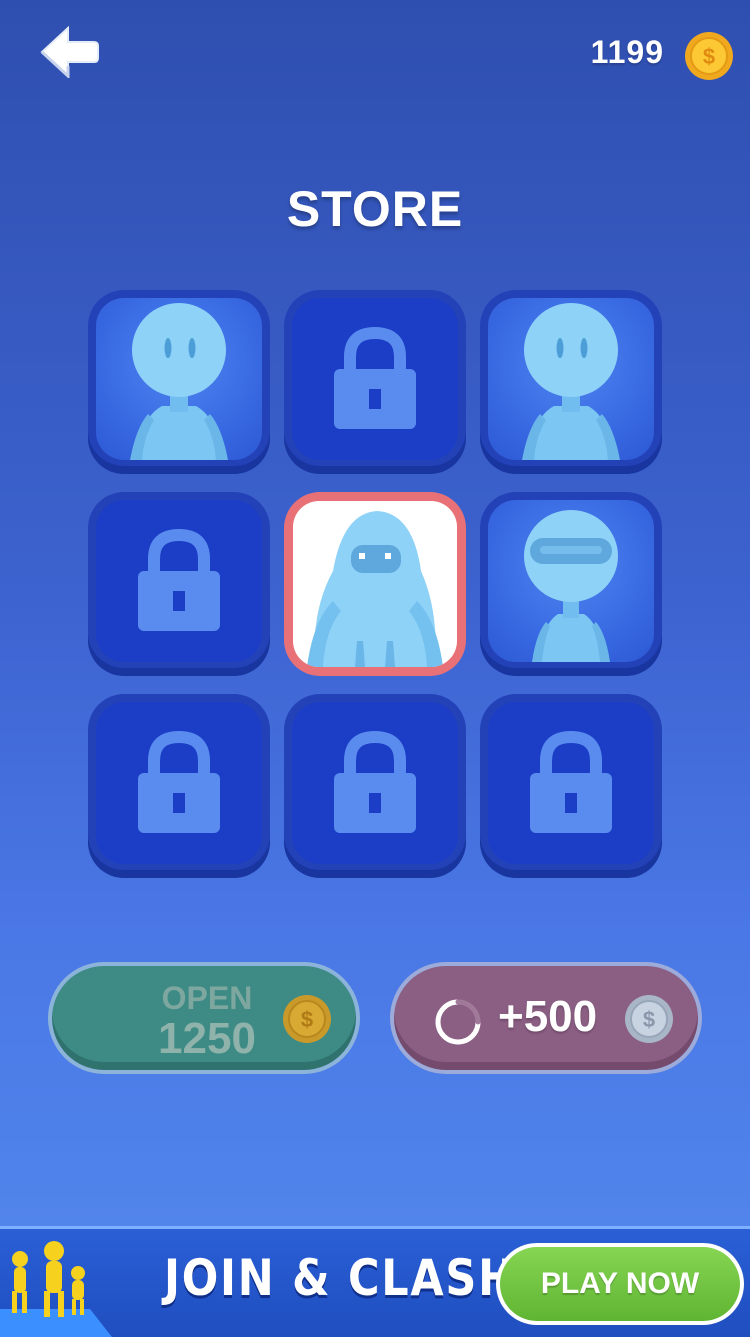 Image resolution: width=750 pixels, height=1337 pixels. I want to click on silver-coin-icon: $, so click(649, 1019).